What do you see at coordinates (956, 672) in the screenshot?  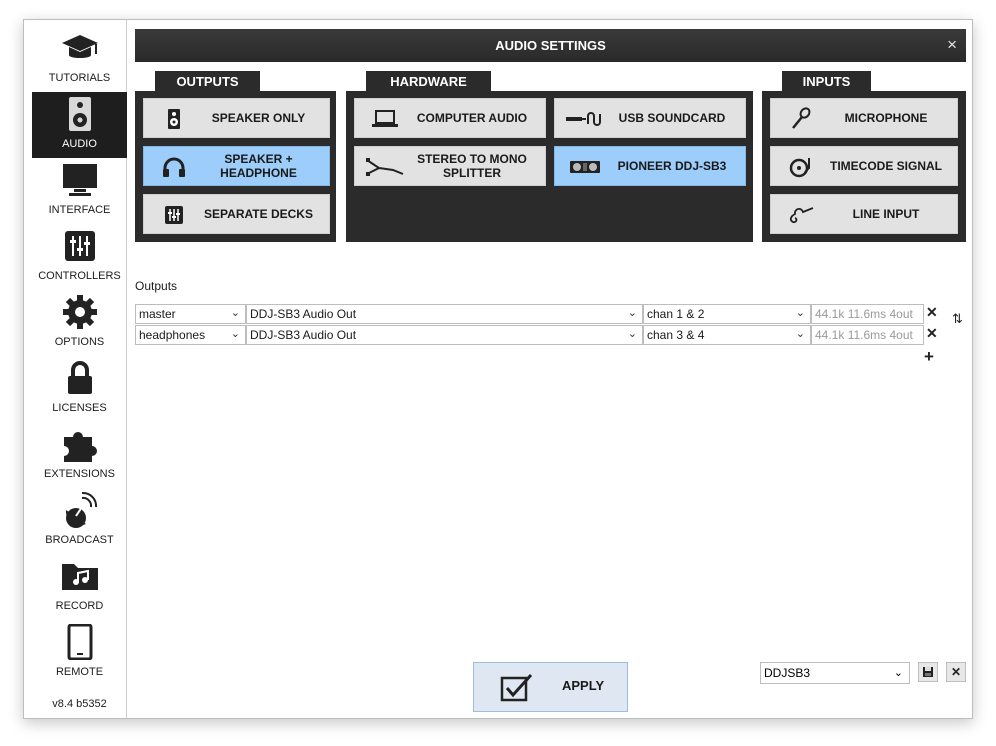 I see `delete-preset-button: ✕` at bounding box center [956, 672].